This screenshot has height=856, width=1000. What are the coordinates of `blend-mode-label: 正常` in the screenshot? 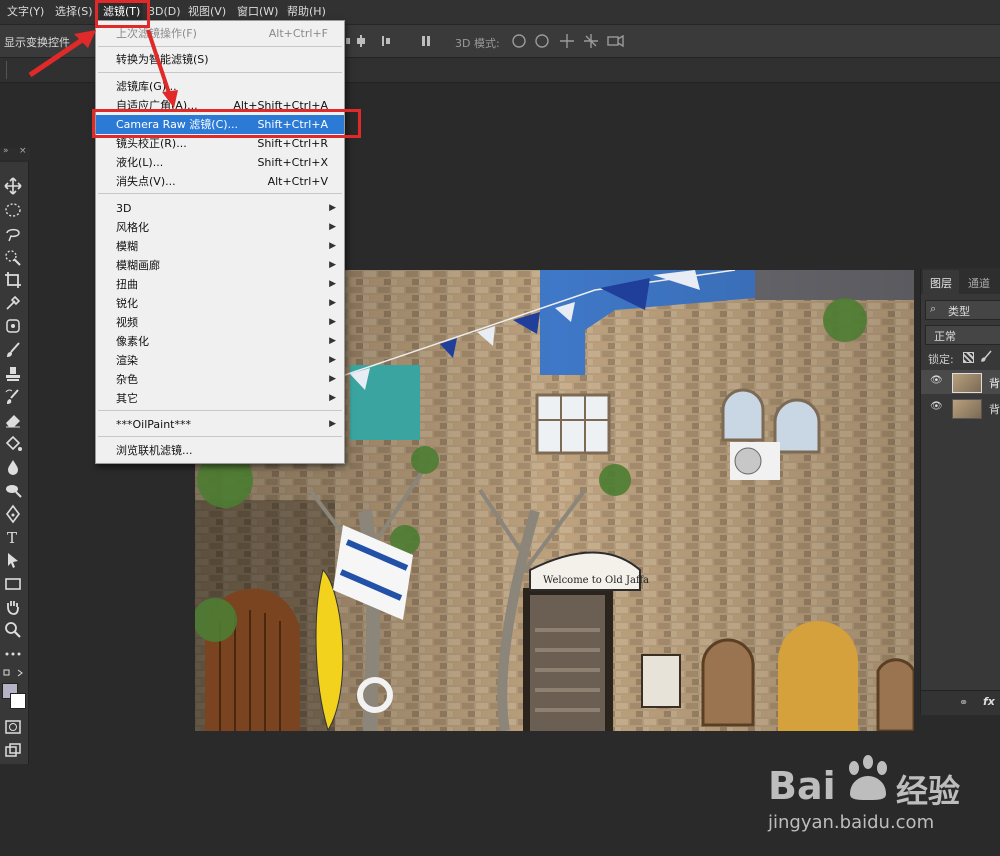 It's located at (945, 336).